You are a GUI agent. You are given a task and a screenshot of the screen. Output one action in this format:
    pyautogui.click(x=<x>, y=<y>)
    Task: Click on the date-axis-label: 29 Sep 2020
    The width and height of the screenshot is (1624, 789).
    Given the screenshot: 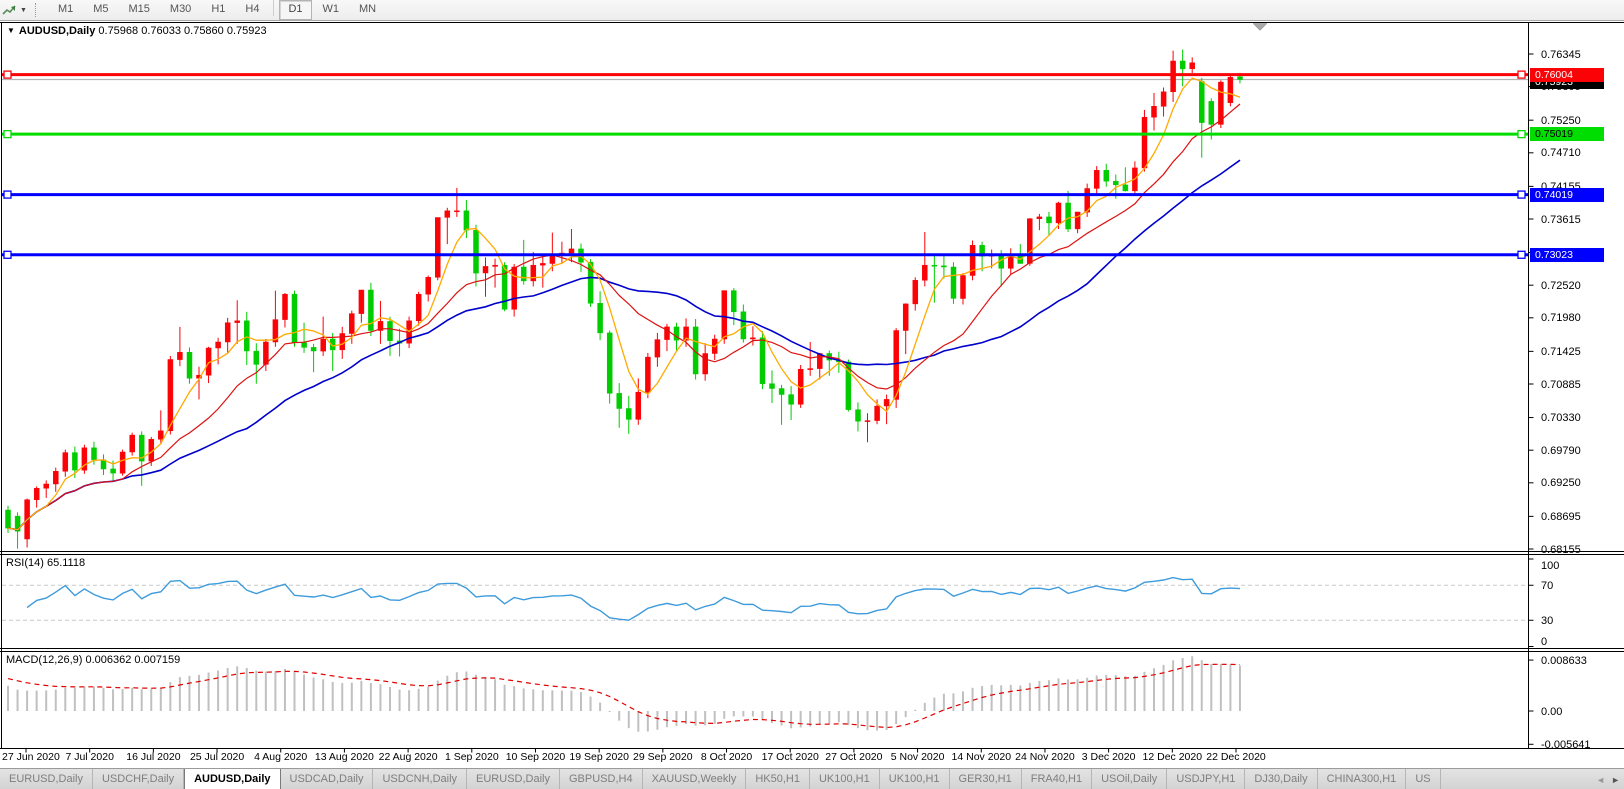 What is the action you would take?
    pyautogui.click(x=663, y=757)
    